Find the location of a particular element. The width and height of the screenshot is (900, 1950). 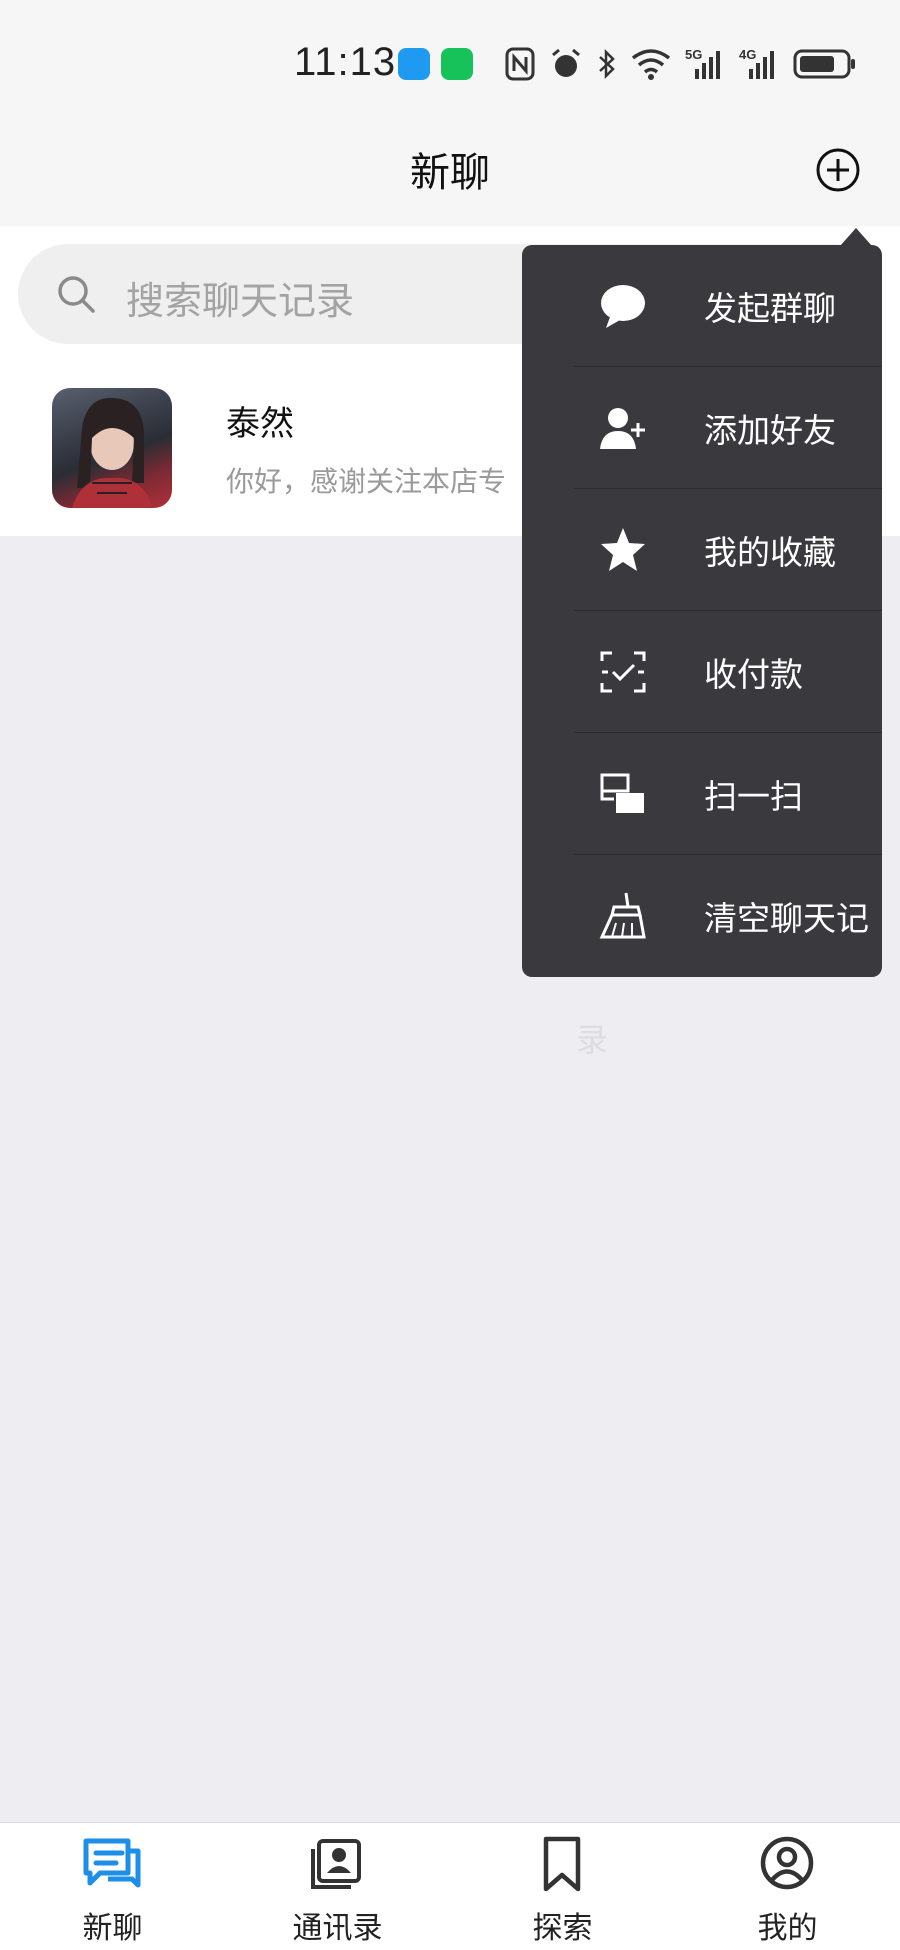

battery-icon is located at coordinates (824, 64).